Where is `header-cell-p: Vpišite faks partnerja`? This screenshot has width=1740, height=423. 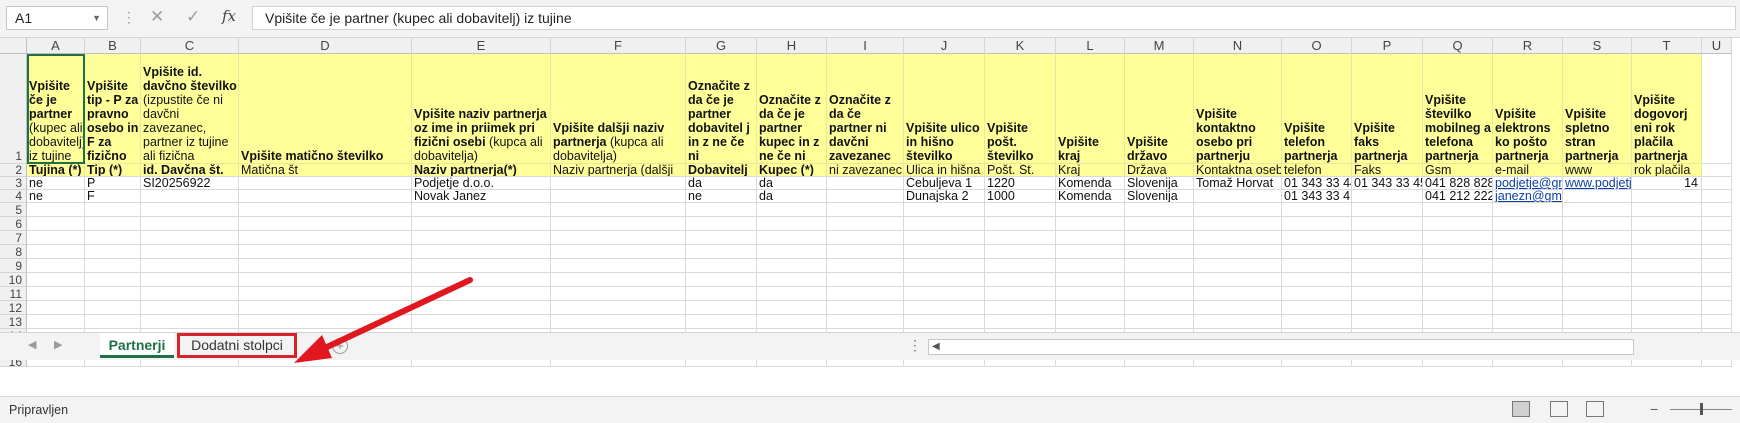
header-cell-p: Vpišite faks partnerja is located at coordinates (1387, 109).